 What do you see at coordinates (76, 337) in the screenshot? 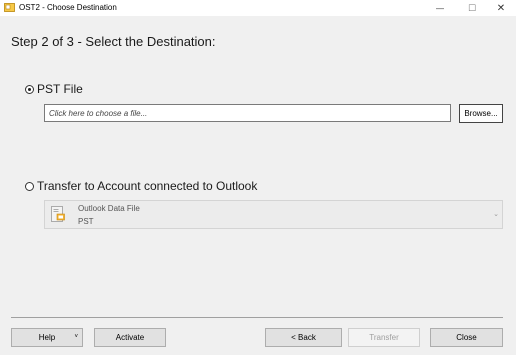
I see `help-dropdown-arrow-icon: ˅` at bounding box center [76, 337].